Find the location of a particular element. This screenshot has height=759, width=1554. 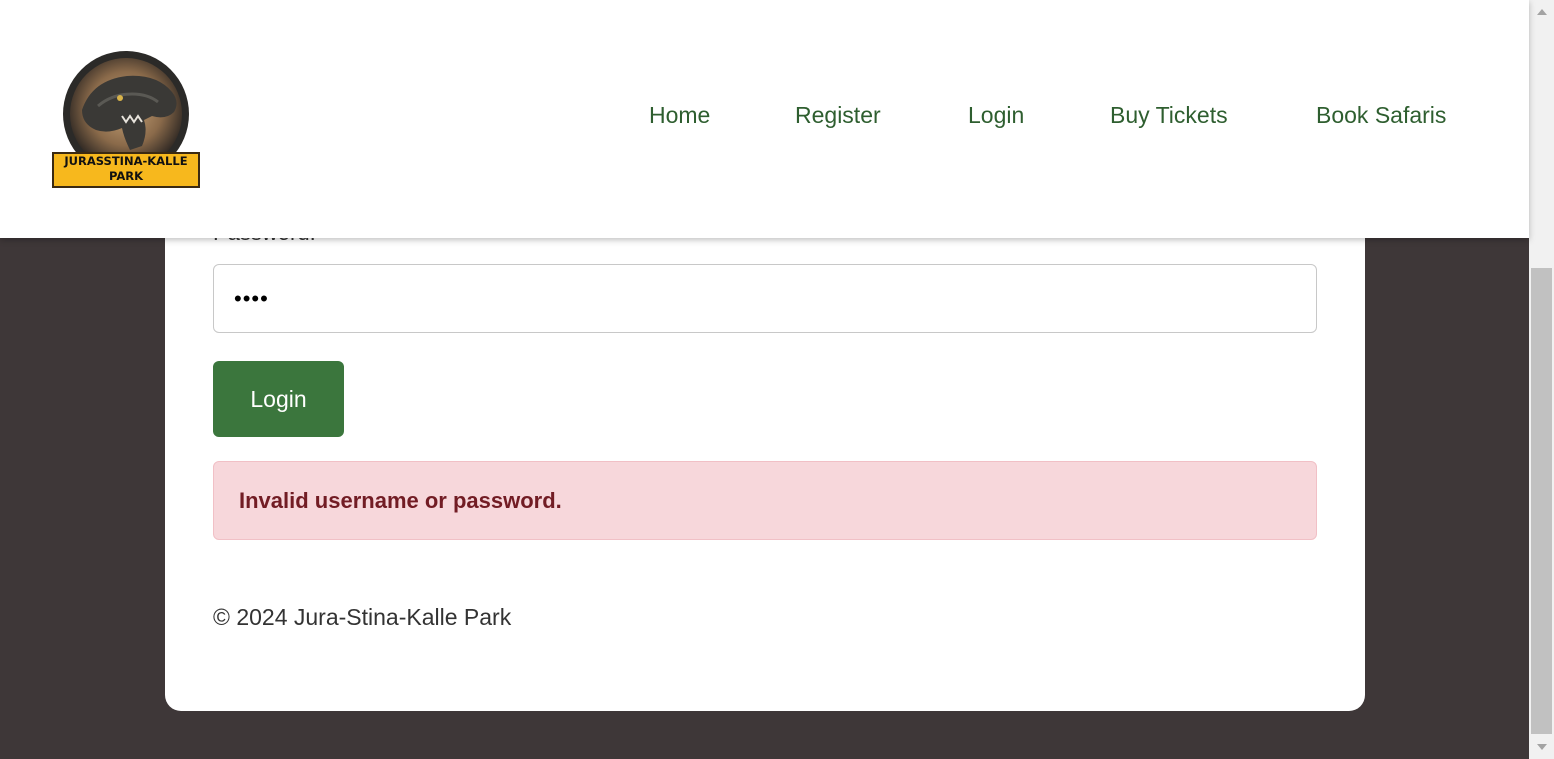

nav-home: Home is located at coordinates (679, 115).